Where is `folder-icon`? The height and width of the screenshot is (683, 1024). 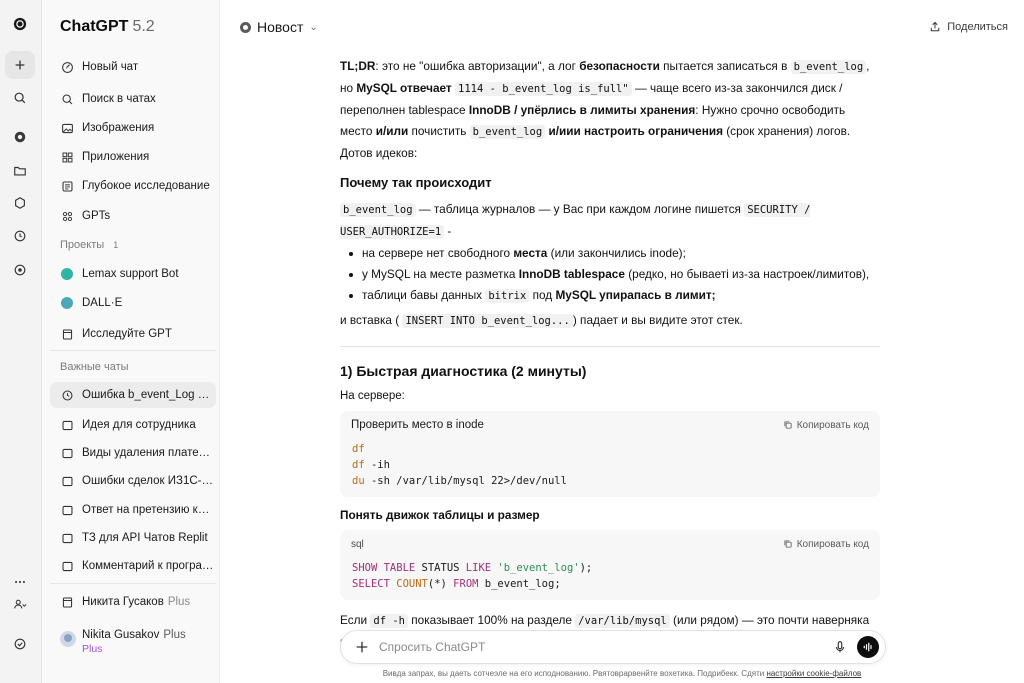
folder-icon is located at coordinates (20, 171).